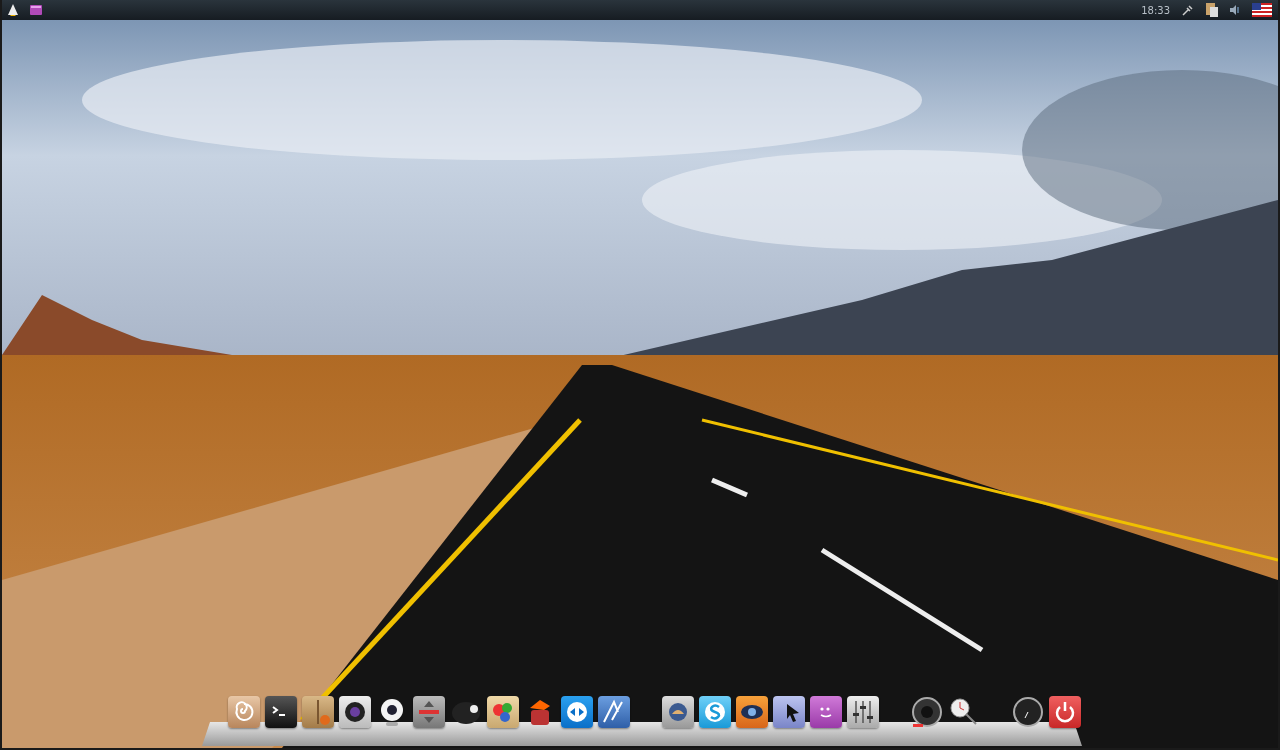 Image resolution: width=1280 pixels, height=750 pixels. I want to click on camera-lens-icon, so click(355, 712).